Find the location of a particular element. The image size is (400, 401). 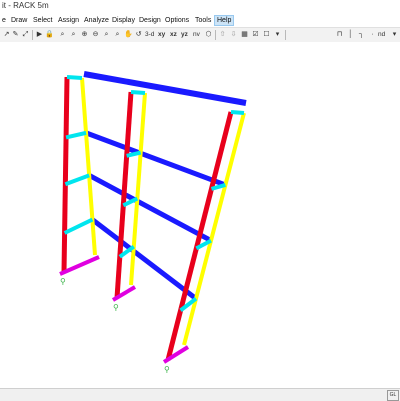

display-options-icon: ☑ is located at coordinates (255, 34).